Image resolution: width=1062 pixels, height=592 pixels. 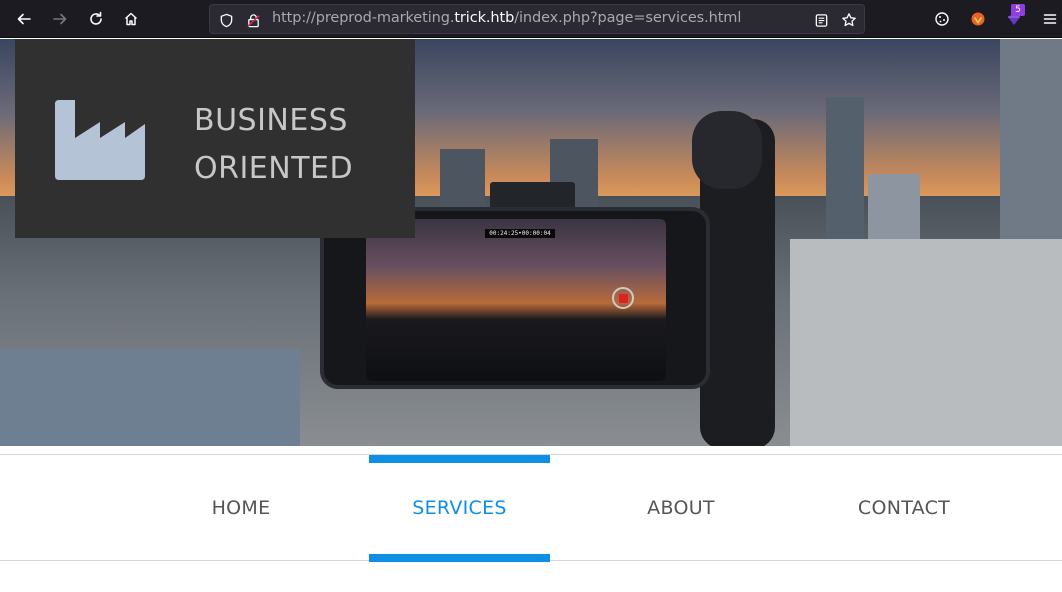 What do you see at coordinates (24, 19) in the screenshot?
I see `back-icon` at bounding box center [24, 19].